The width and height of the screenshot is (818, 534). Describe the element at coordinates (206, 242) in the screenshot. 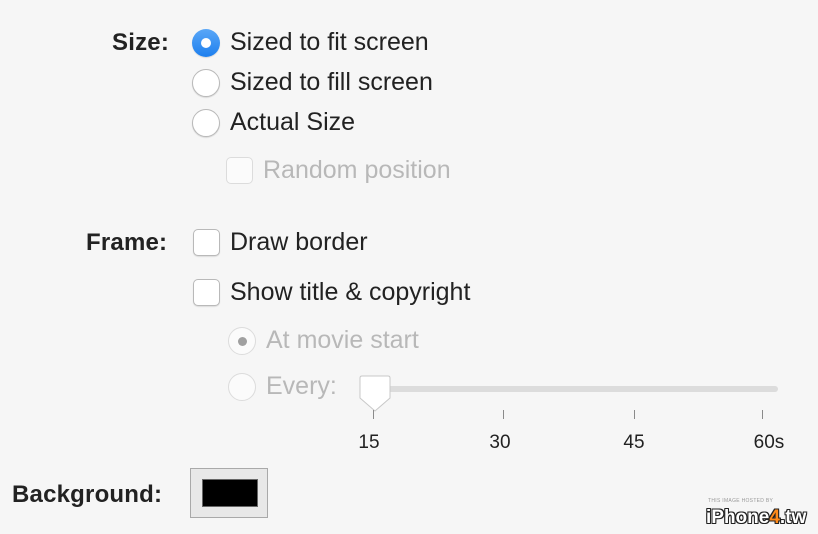

I see `draw-border-checkbox` at that location.